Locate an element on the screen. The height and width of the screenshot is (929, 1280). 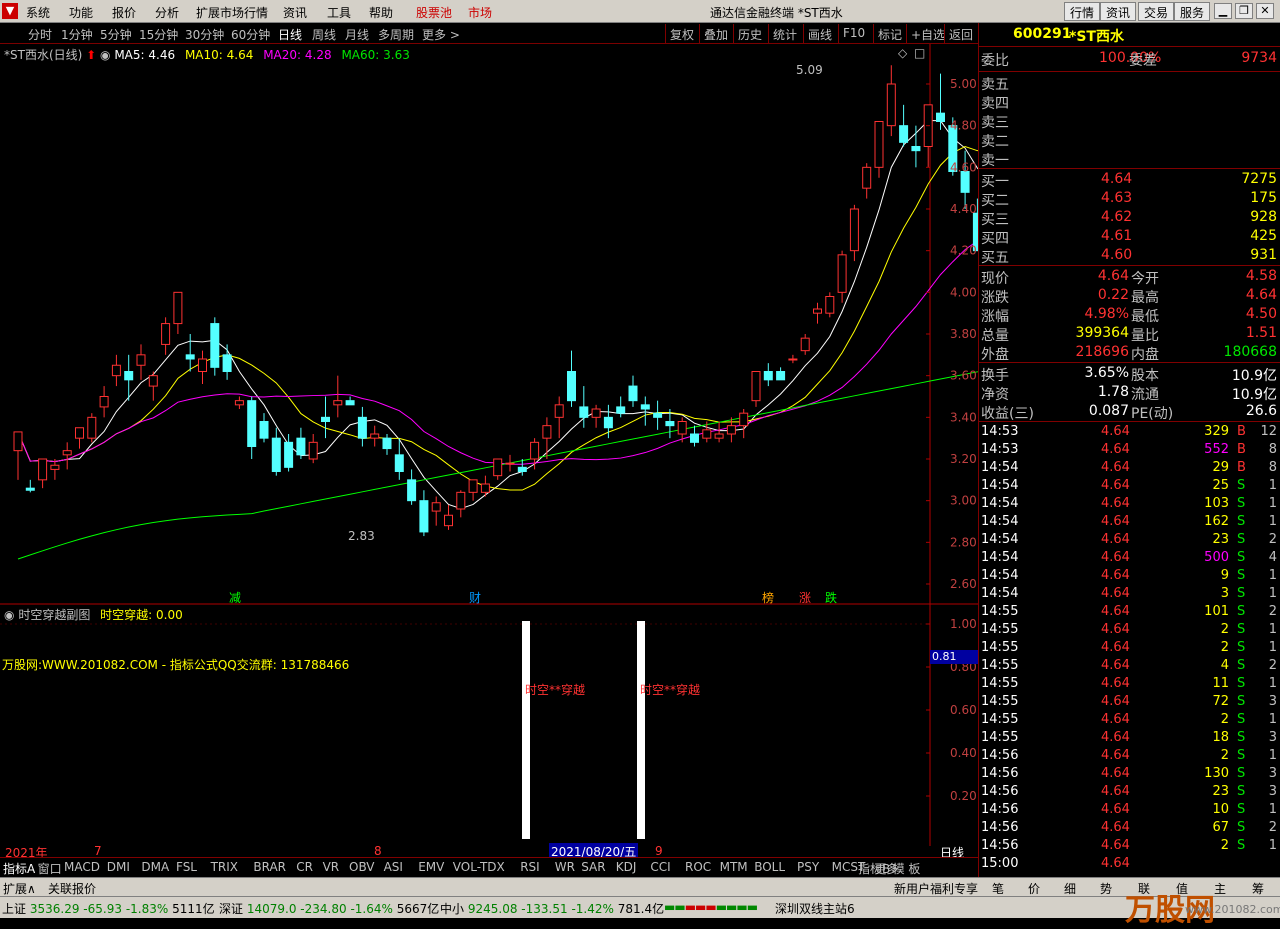
menu-tools: 工具 is located at coordinates (339, 12).